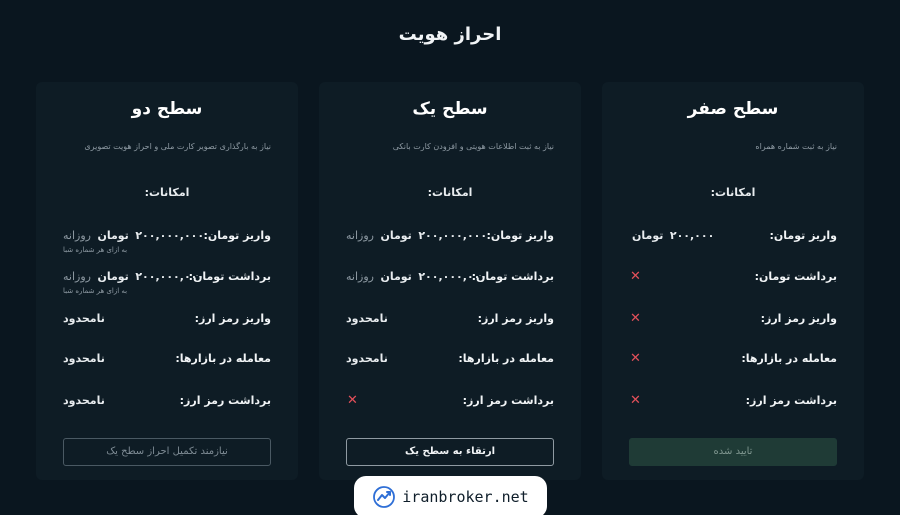 The image size is (900, 515). Describe the element at coordinates (450, 34) in the screenshot. I see `page-title: احراز هویت` at that location.